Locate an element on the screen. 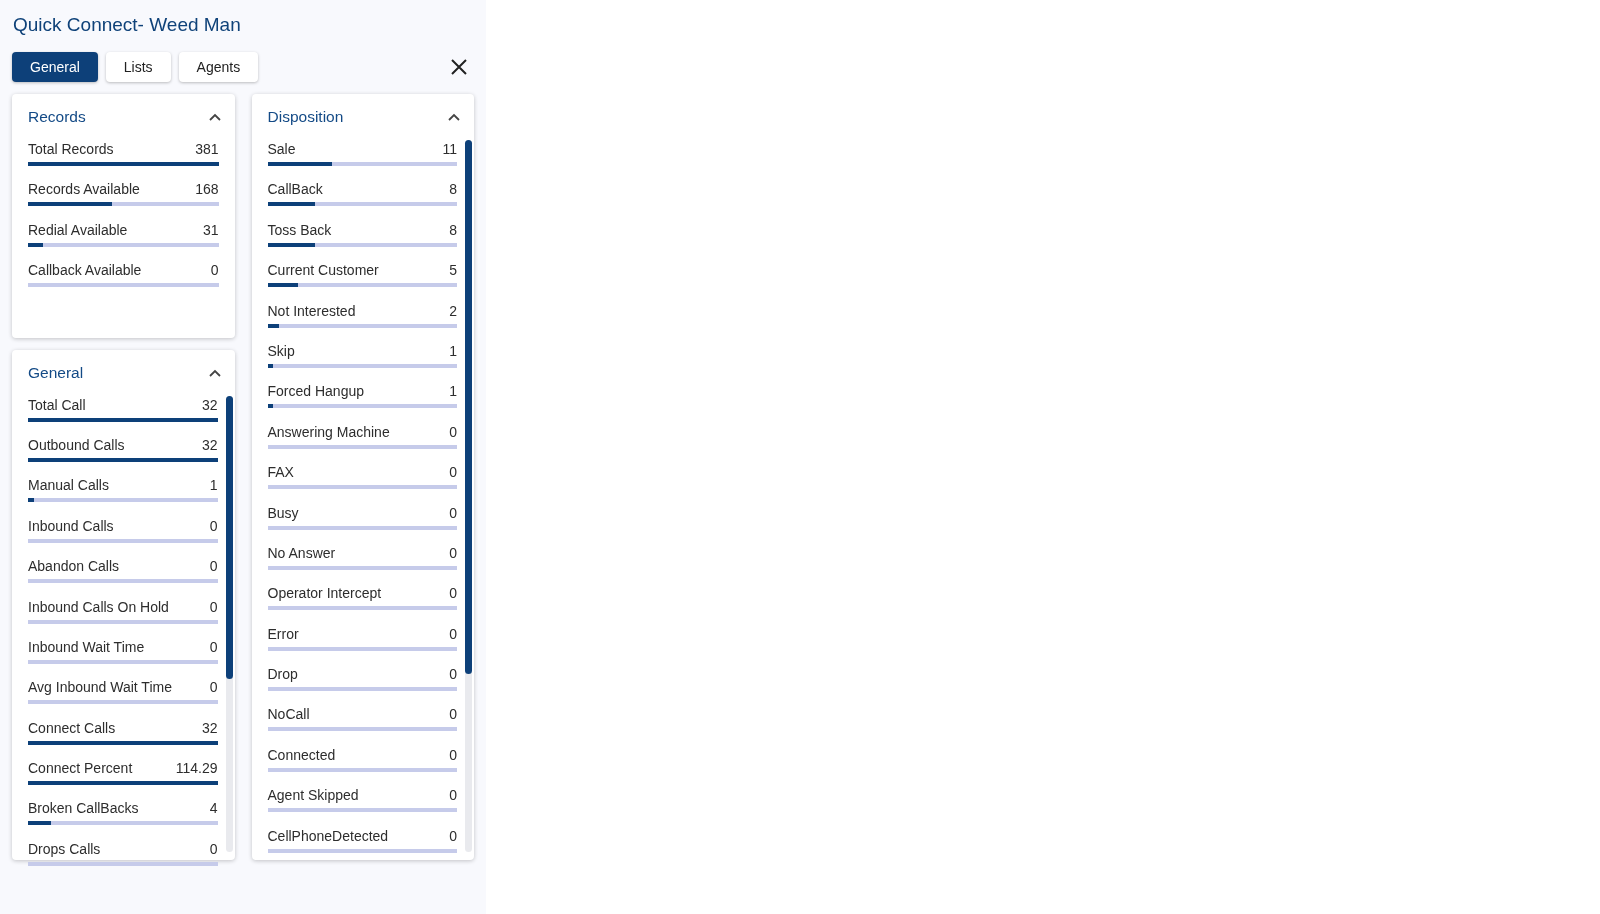  stat-label: Answering Machine is located at coordinates (328, 431).